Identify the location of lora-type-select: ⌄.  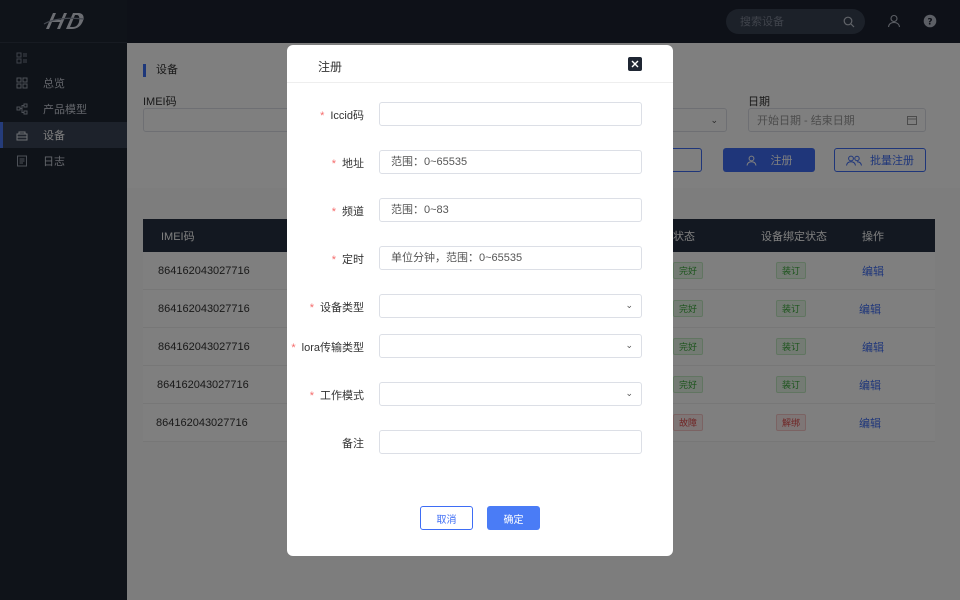
(510, 346).